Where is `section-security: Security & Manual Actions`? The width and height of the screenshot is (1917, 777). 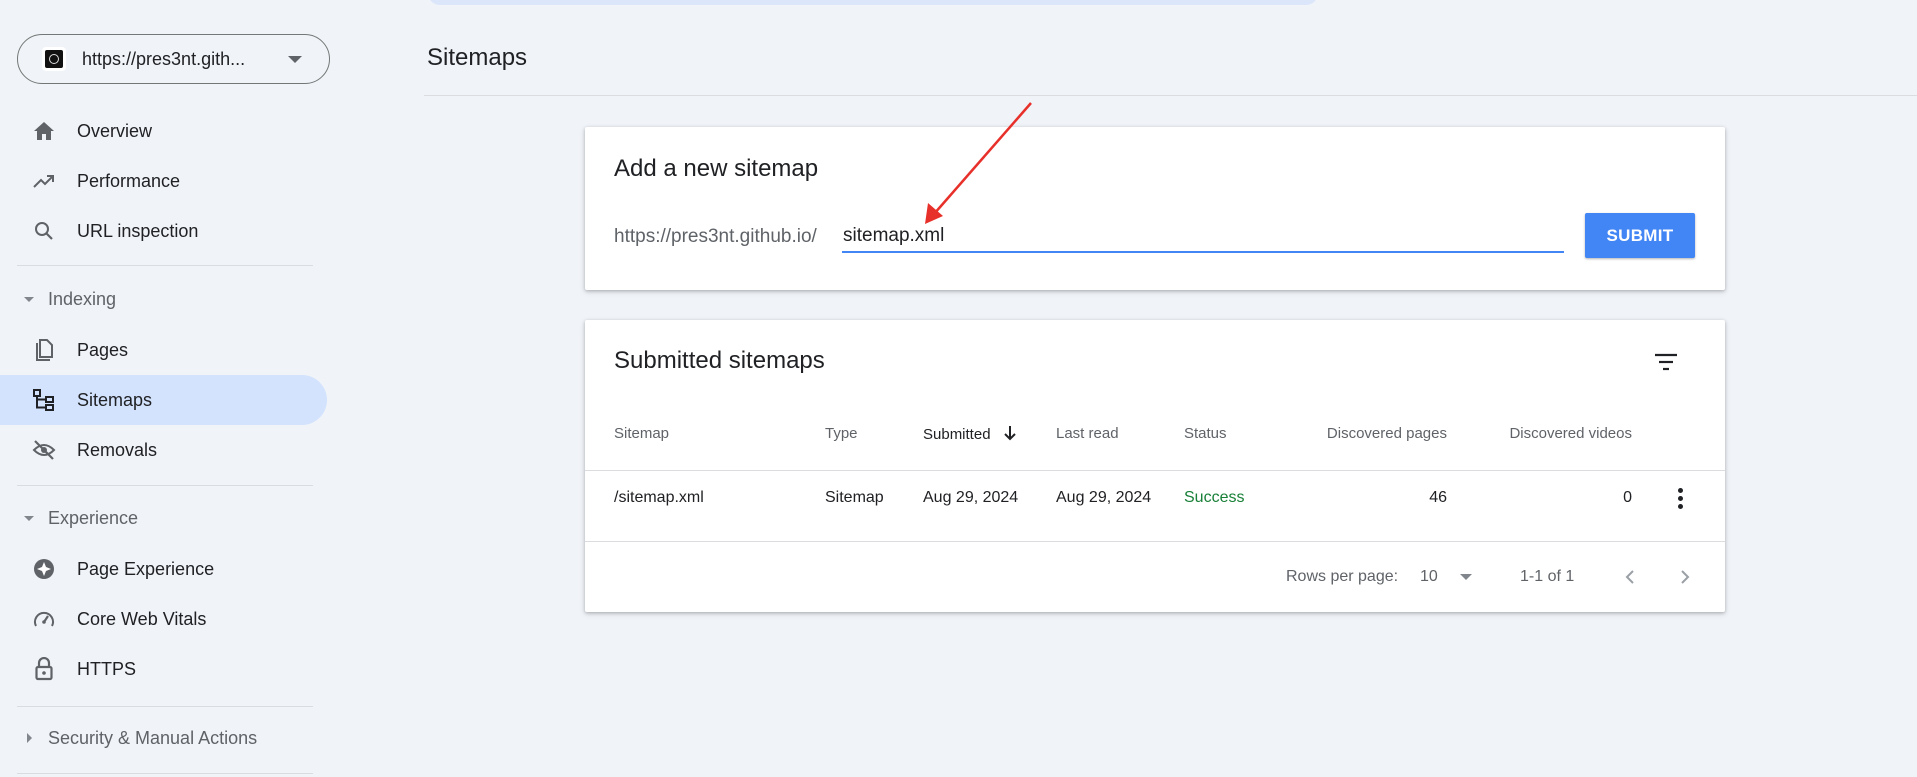
section-security: Security & Manual Actions is located at coordinates (163, 738).